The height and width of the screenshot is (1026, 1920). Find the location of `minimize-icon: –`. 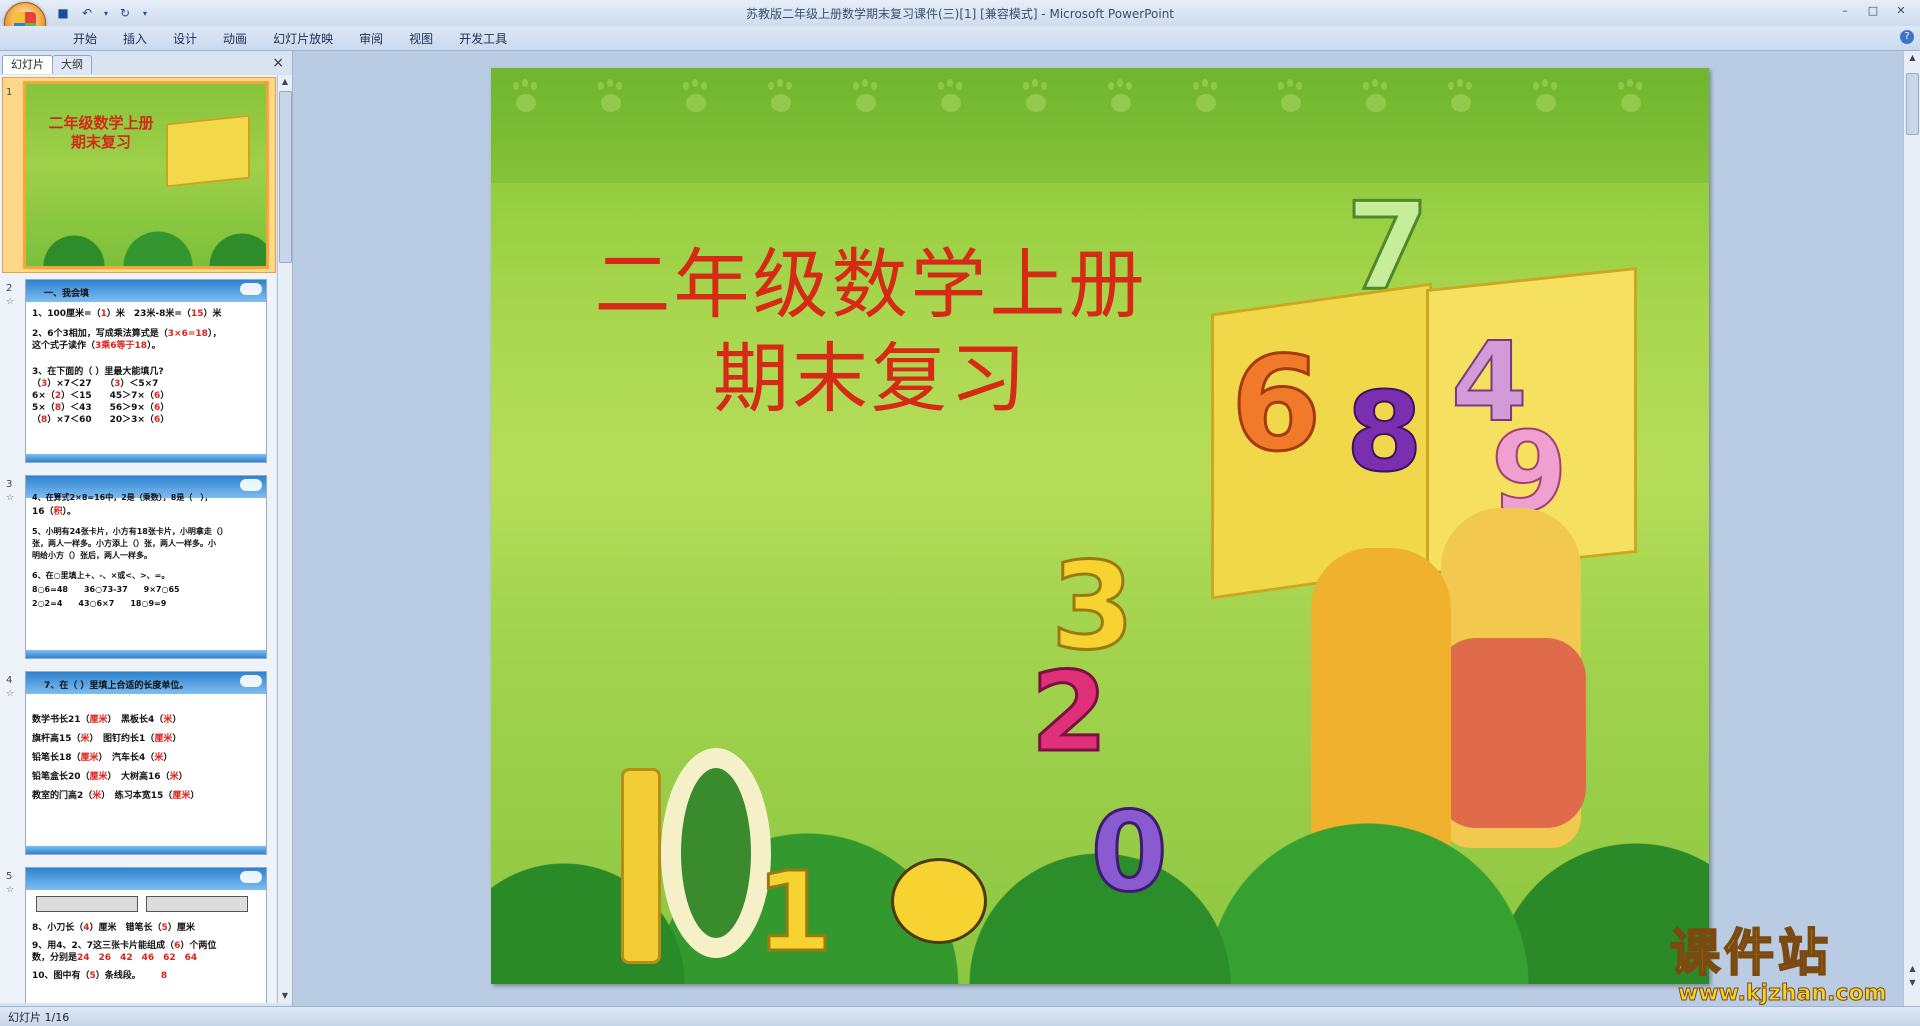

minimize-icon: – is located at coordinates (1845, 10).